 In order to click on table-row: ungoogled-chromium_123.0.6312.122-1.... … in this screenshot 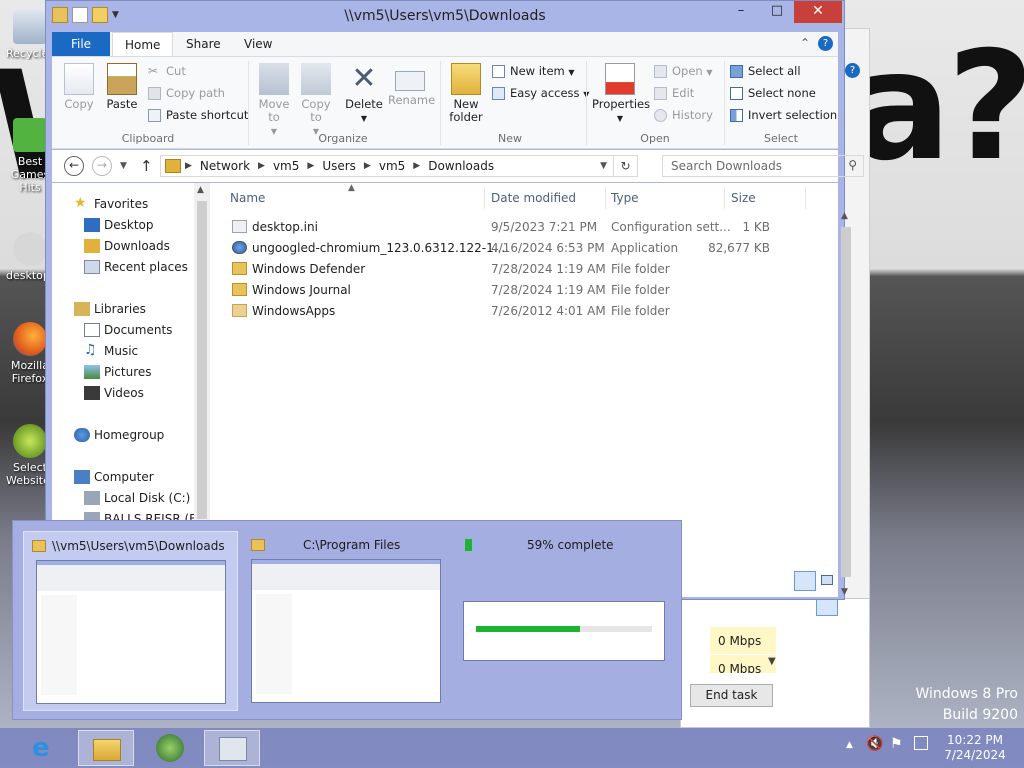, I will do `click(510, 248)`.